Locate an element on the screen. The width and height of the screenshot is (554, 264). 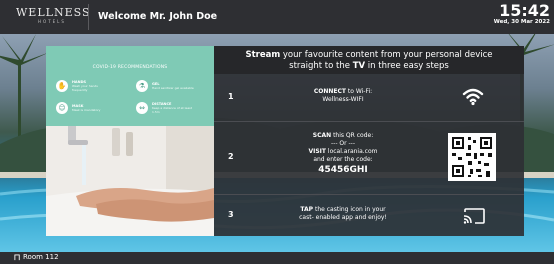
headline-tv: TV is located at coordinates (359, 66).